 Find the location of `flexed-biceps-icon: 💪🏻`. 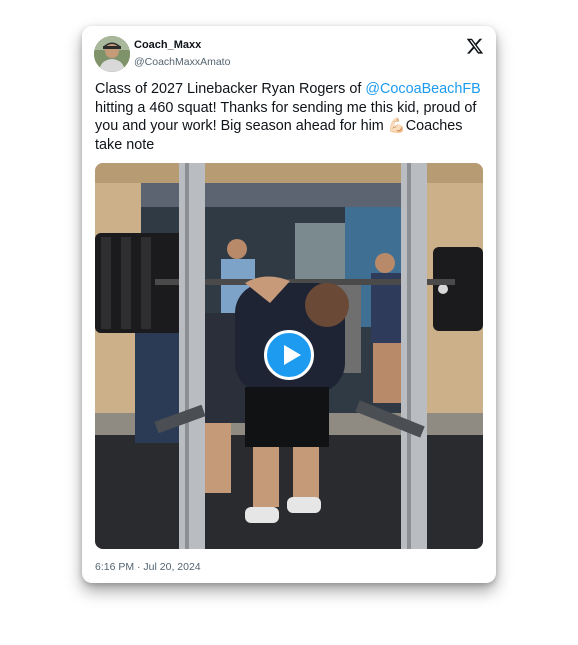

flexed-biceps-icon: 💪🏻 is located at coordinates (396, 126).